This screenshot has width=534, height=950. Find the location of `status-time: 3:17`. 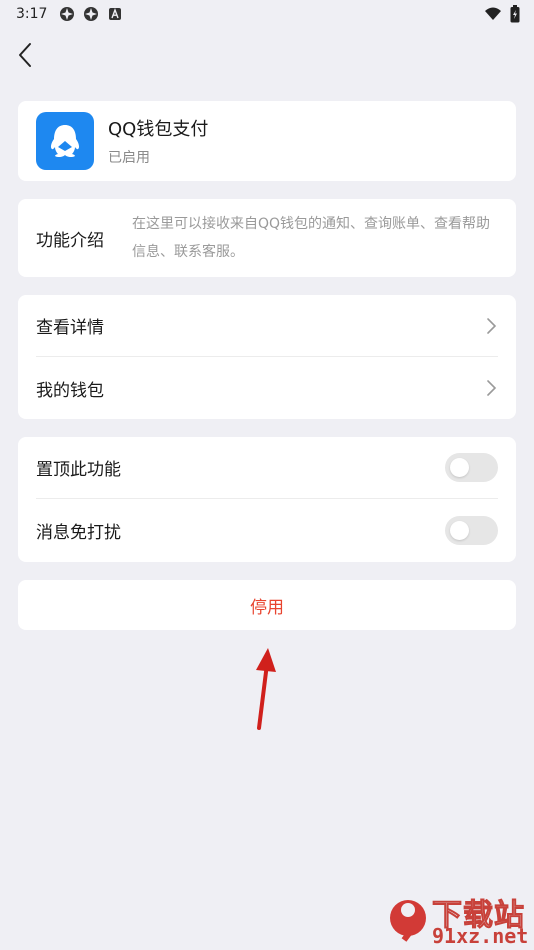

status-time: 3:17 is located at coordinates (32, 14).